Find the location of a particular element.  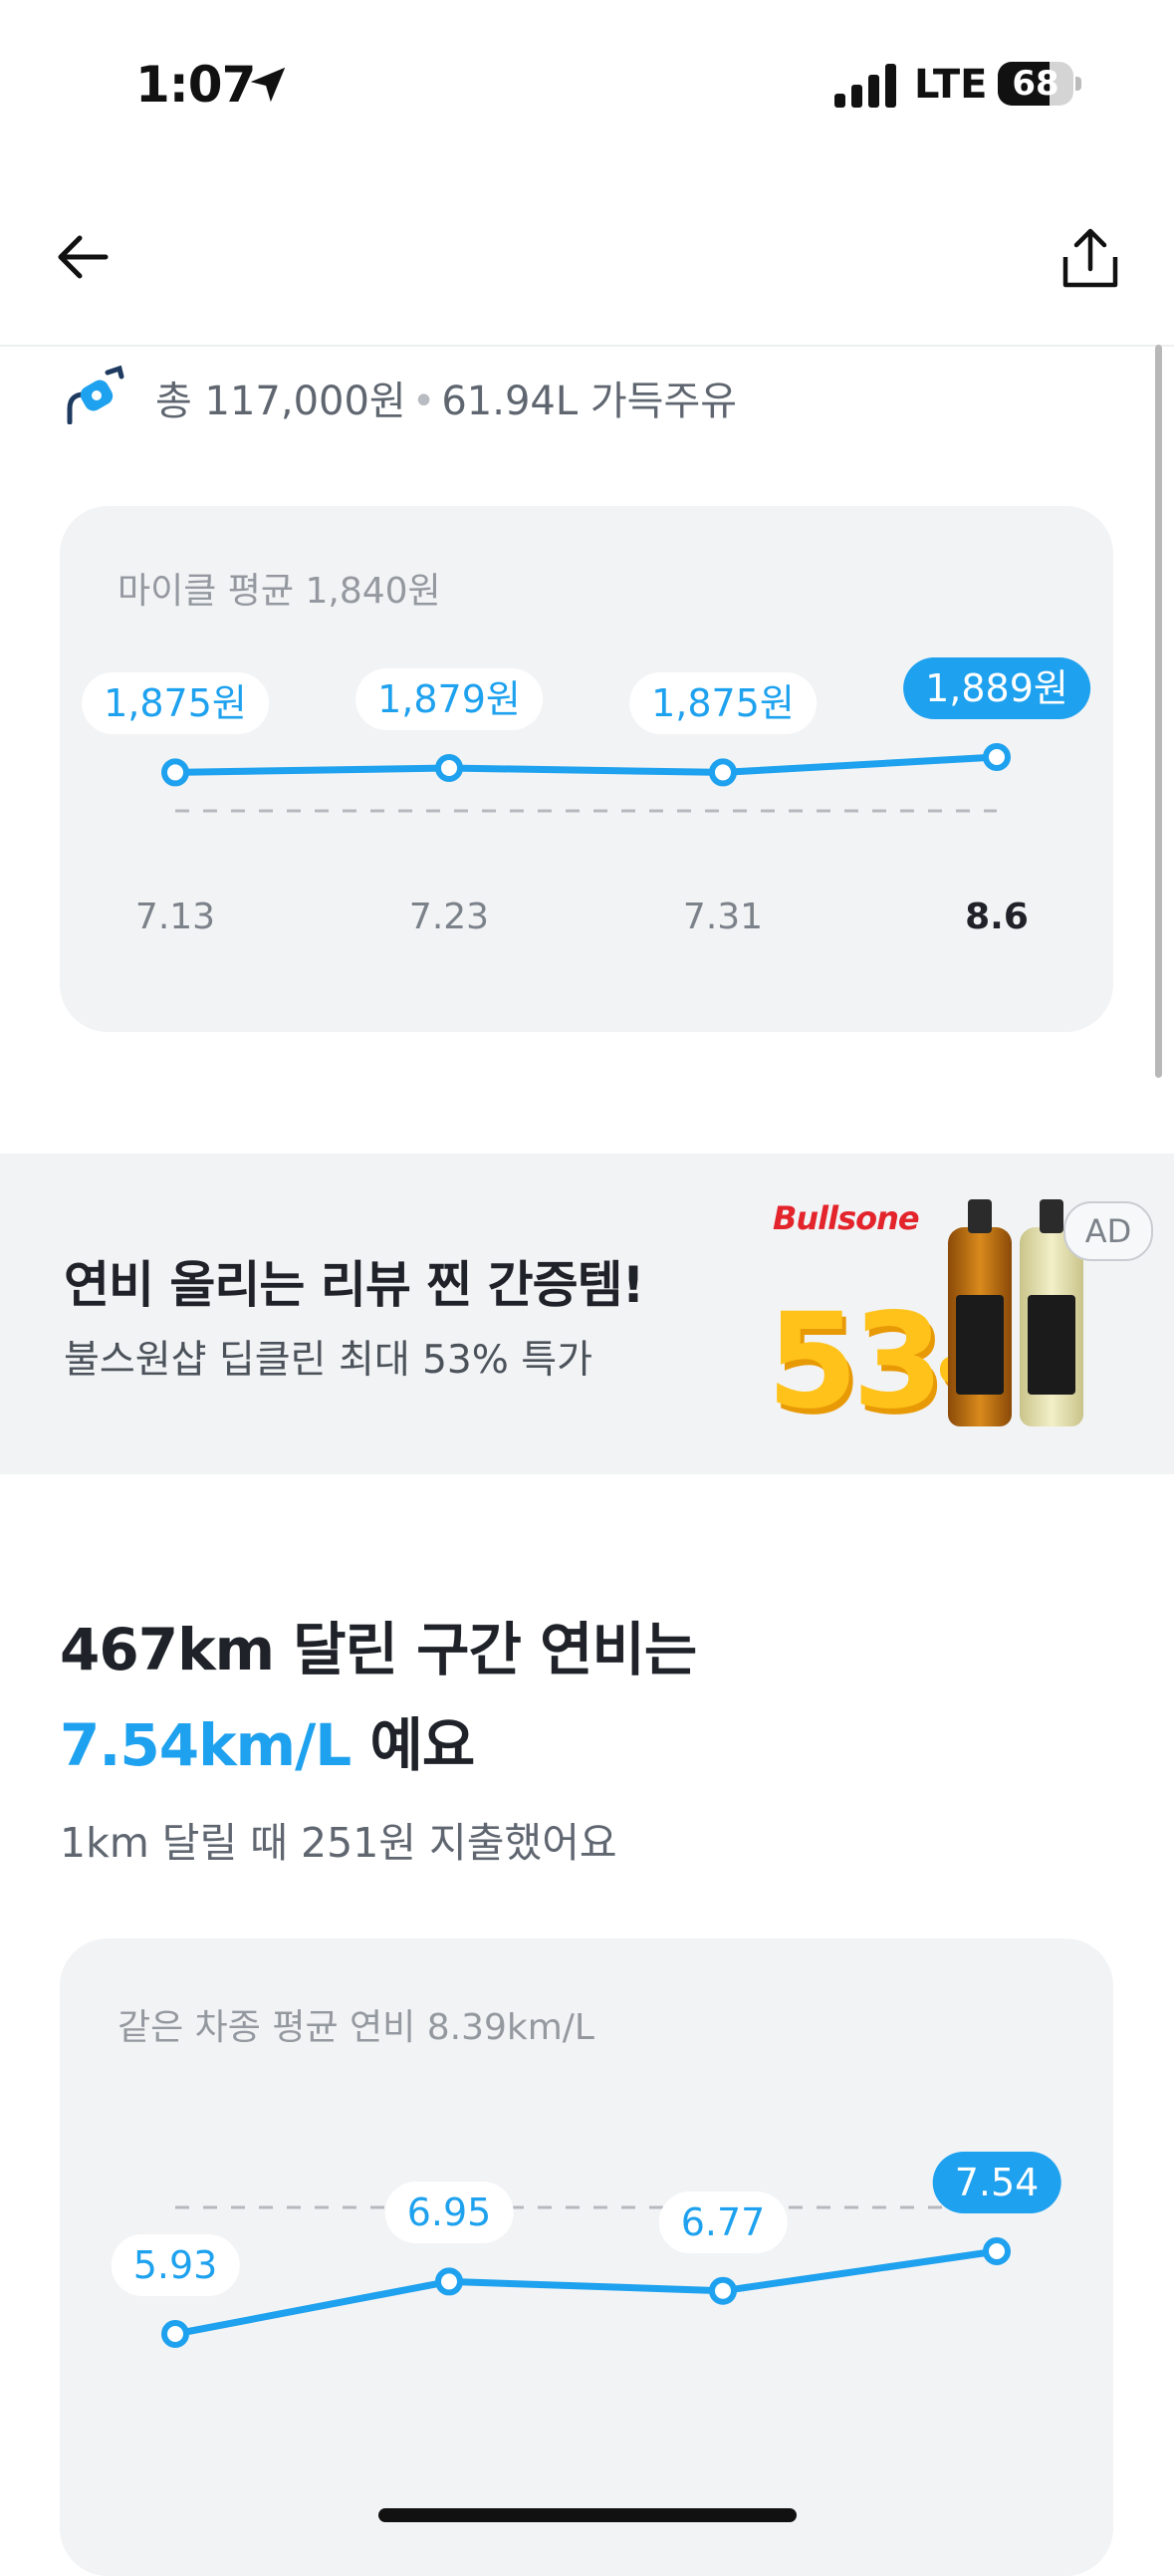

efficiency-chart-data-label: 5.93 is located at coordinates (175, 2265).